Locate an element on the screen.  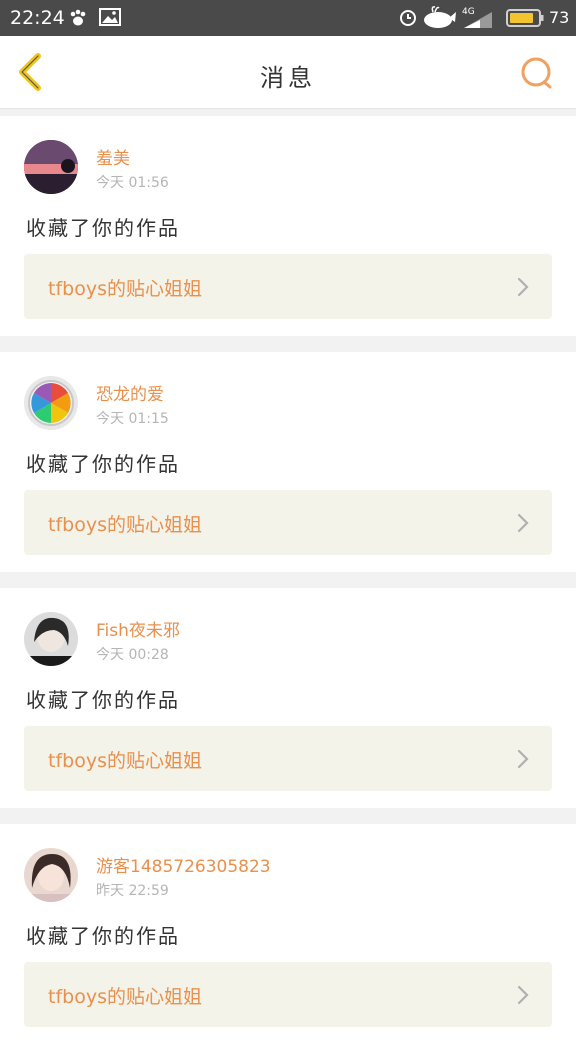
status-time: 22:24 is located at coordinates (37, 18).